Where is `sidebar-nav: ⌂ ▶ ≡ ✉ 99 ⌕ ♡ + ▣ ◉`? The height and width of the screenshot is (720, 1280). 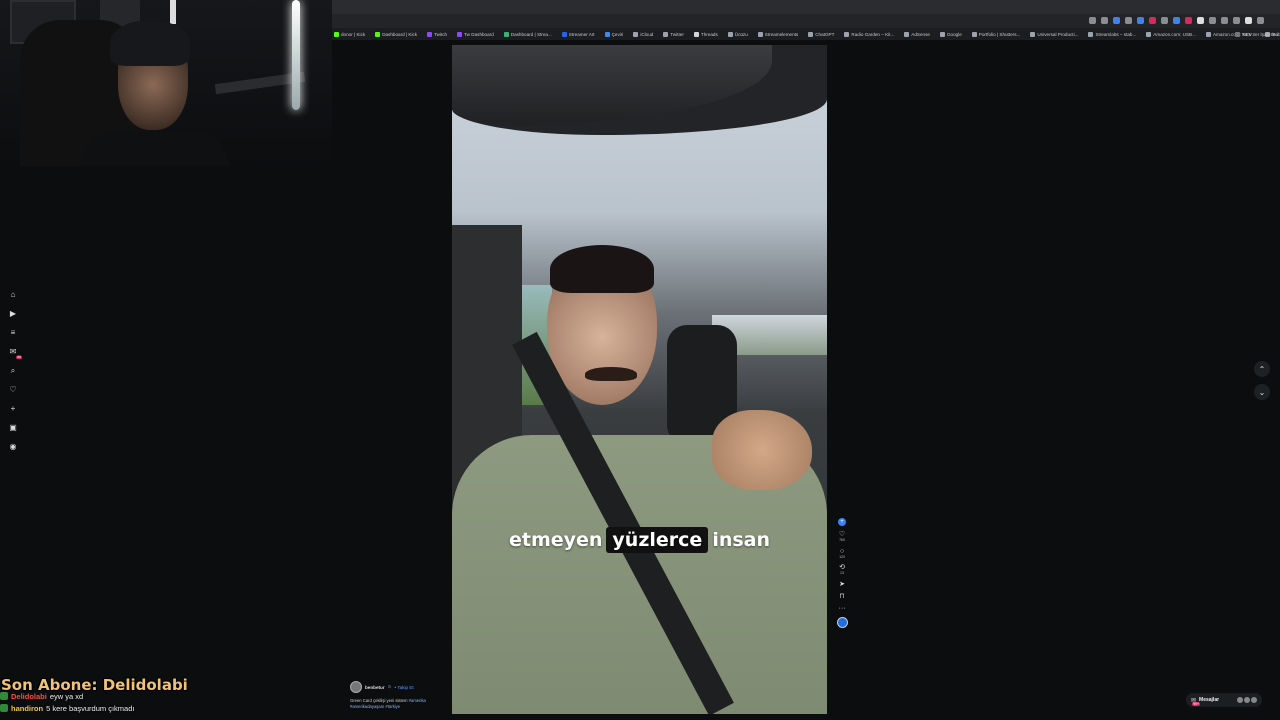
sidebar-nav: ⌂ ▶ ≡ ✉ 99 ⌕ ♡ + ▣ ◉ is located at coordinates (14, 371).